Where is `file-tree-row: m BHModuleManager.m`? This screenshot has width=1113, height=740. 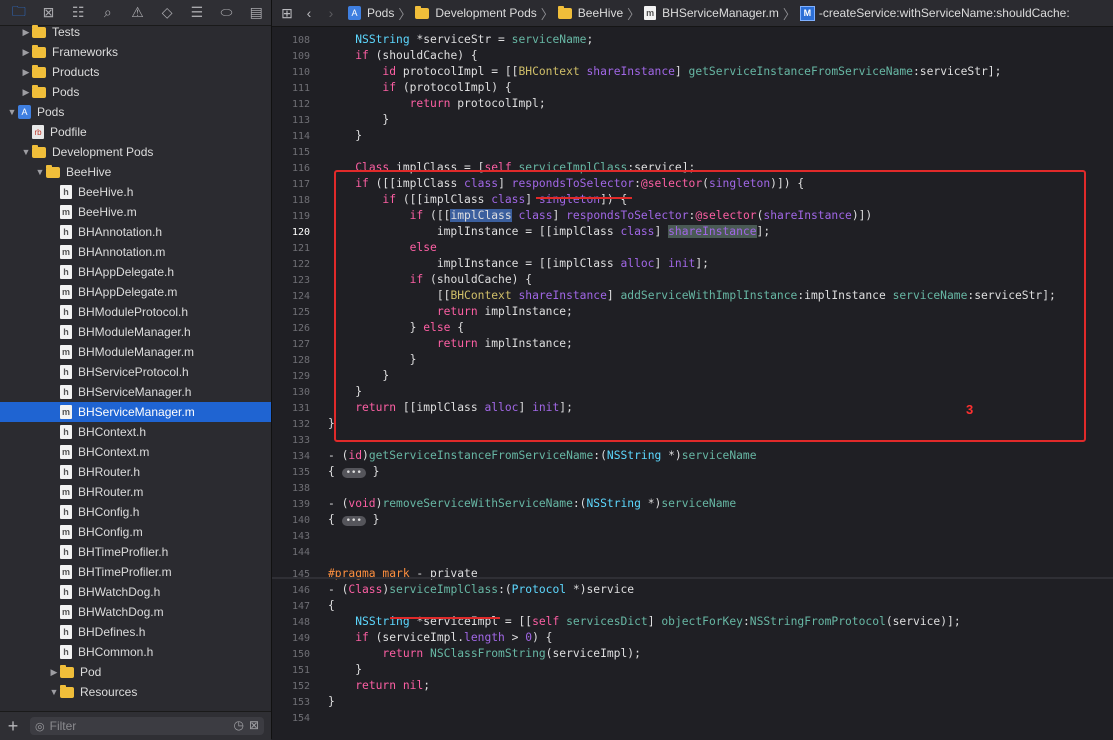
file-tree-row: m BHModuleManager.m is located at coordinates (135, 352).